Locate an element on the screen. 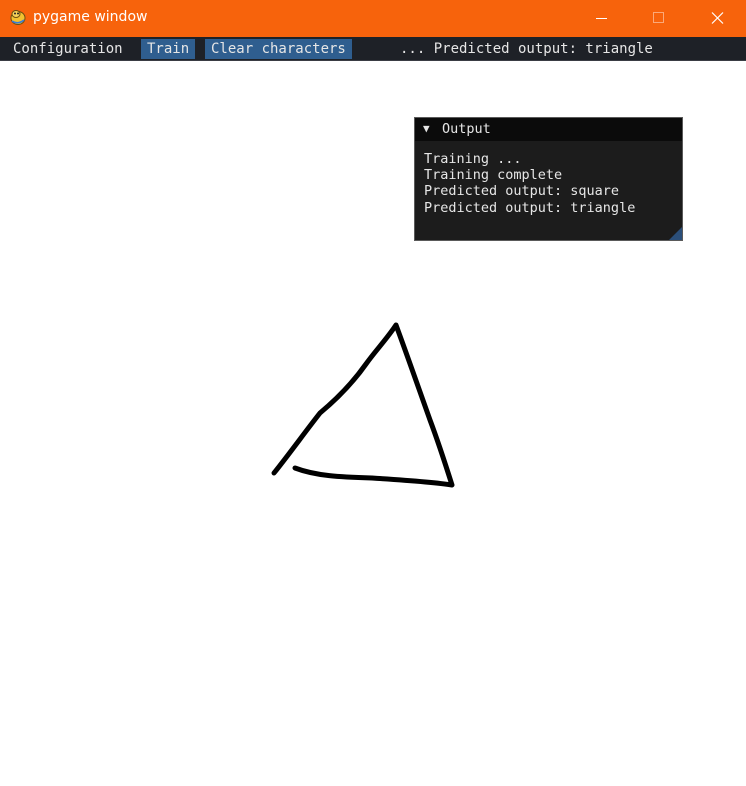 The width and height of the screenshot is (746, 786). prediction-status: ... Predicted output: triangle is located at coordinates (526, 49).